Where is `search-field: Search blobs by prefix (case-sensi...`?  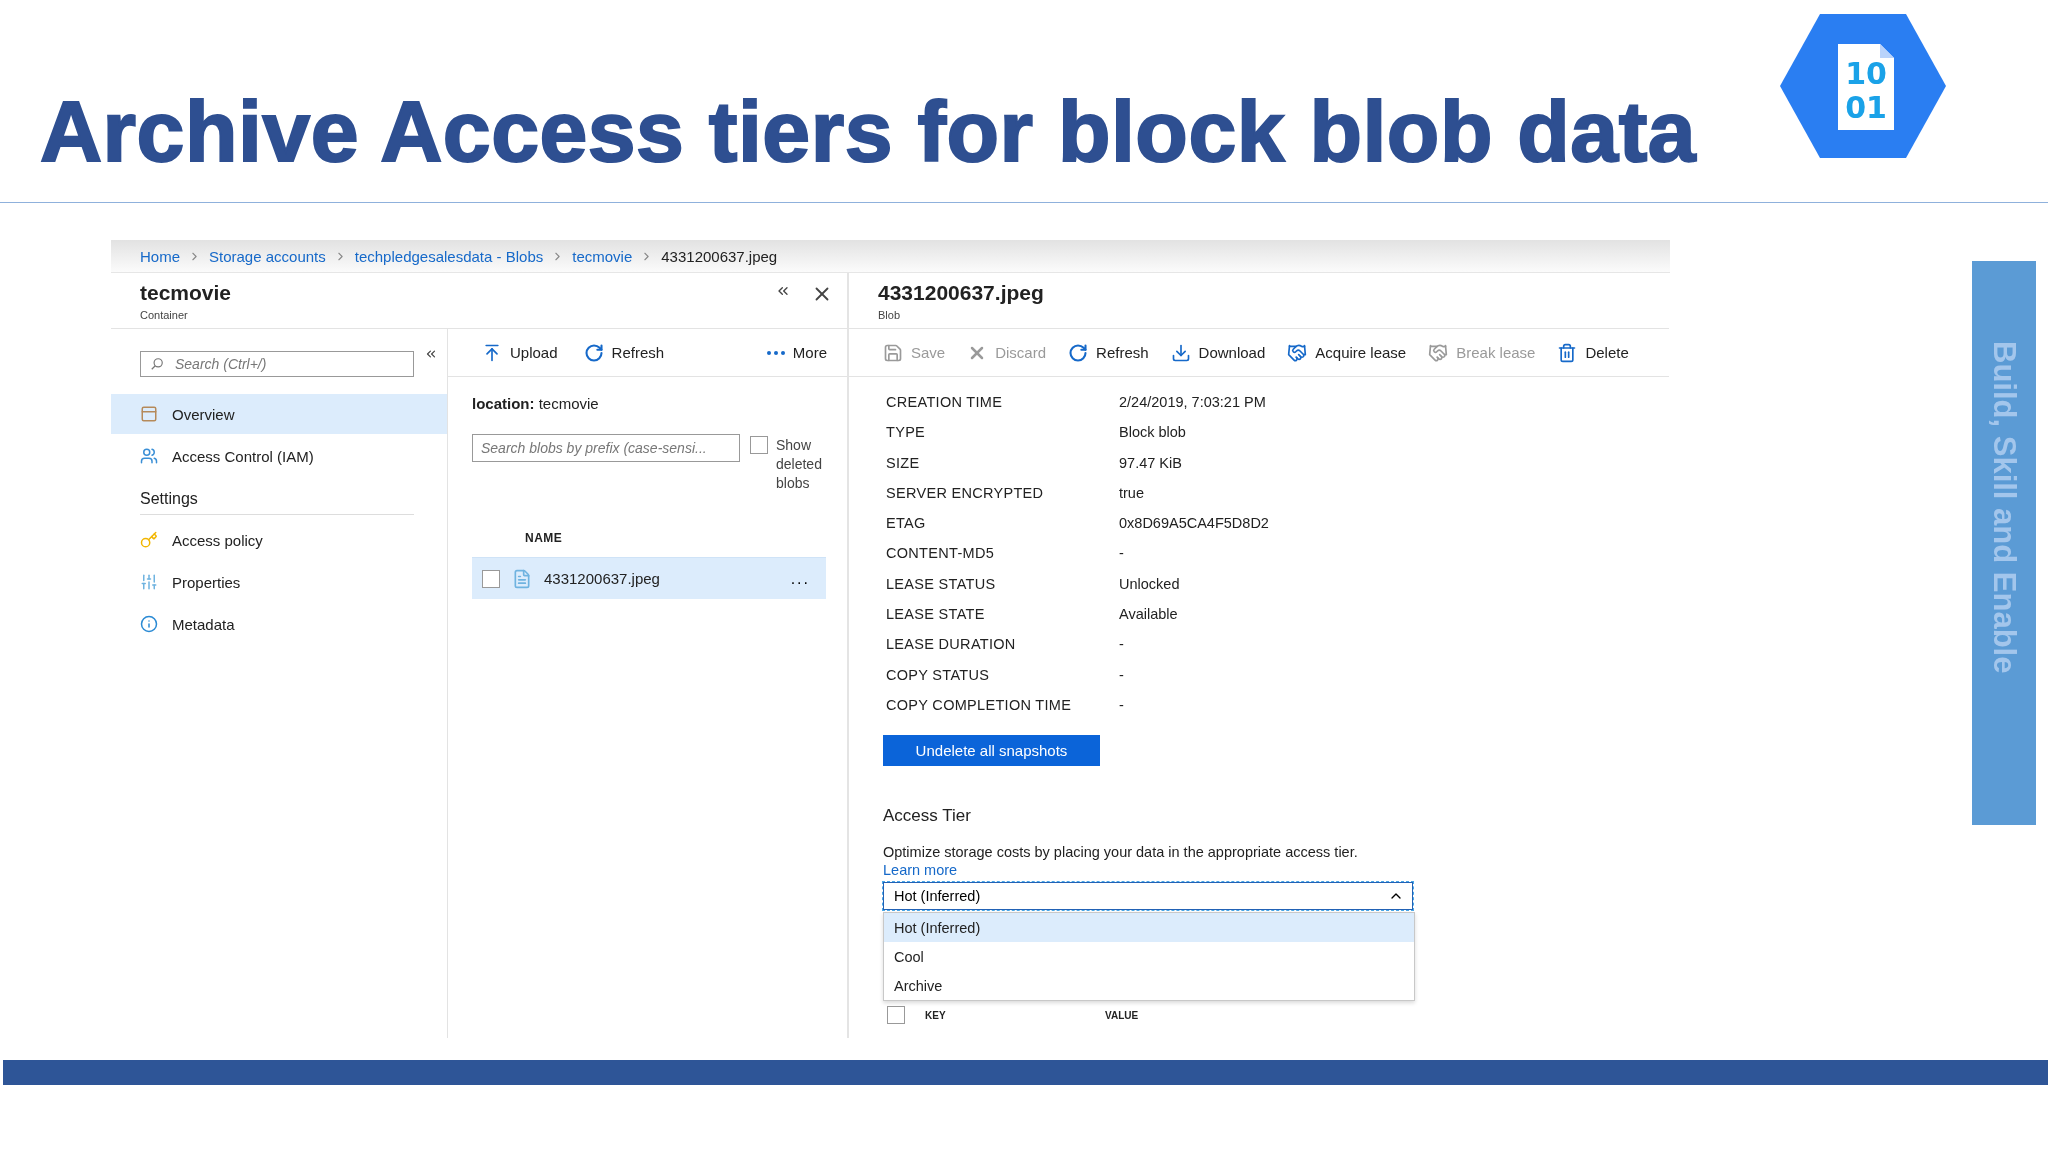
search-field: Search blobs by prefix (case-sensi... is located at coordinates (606, 448).